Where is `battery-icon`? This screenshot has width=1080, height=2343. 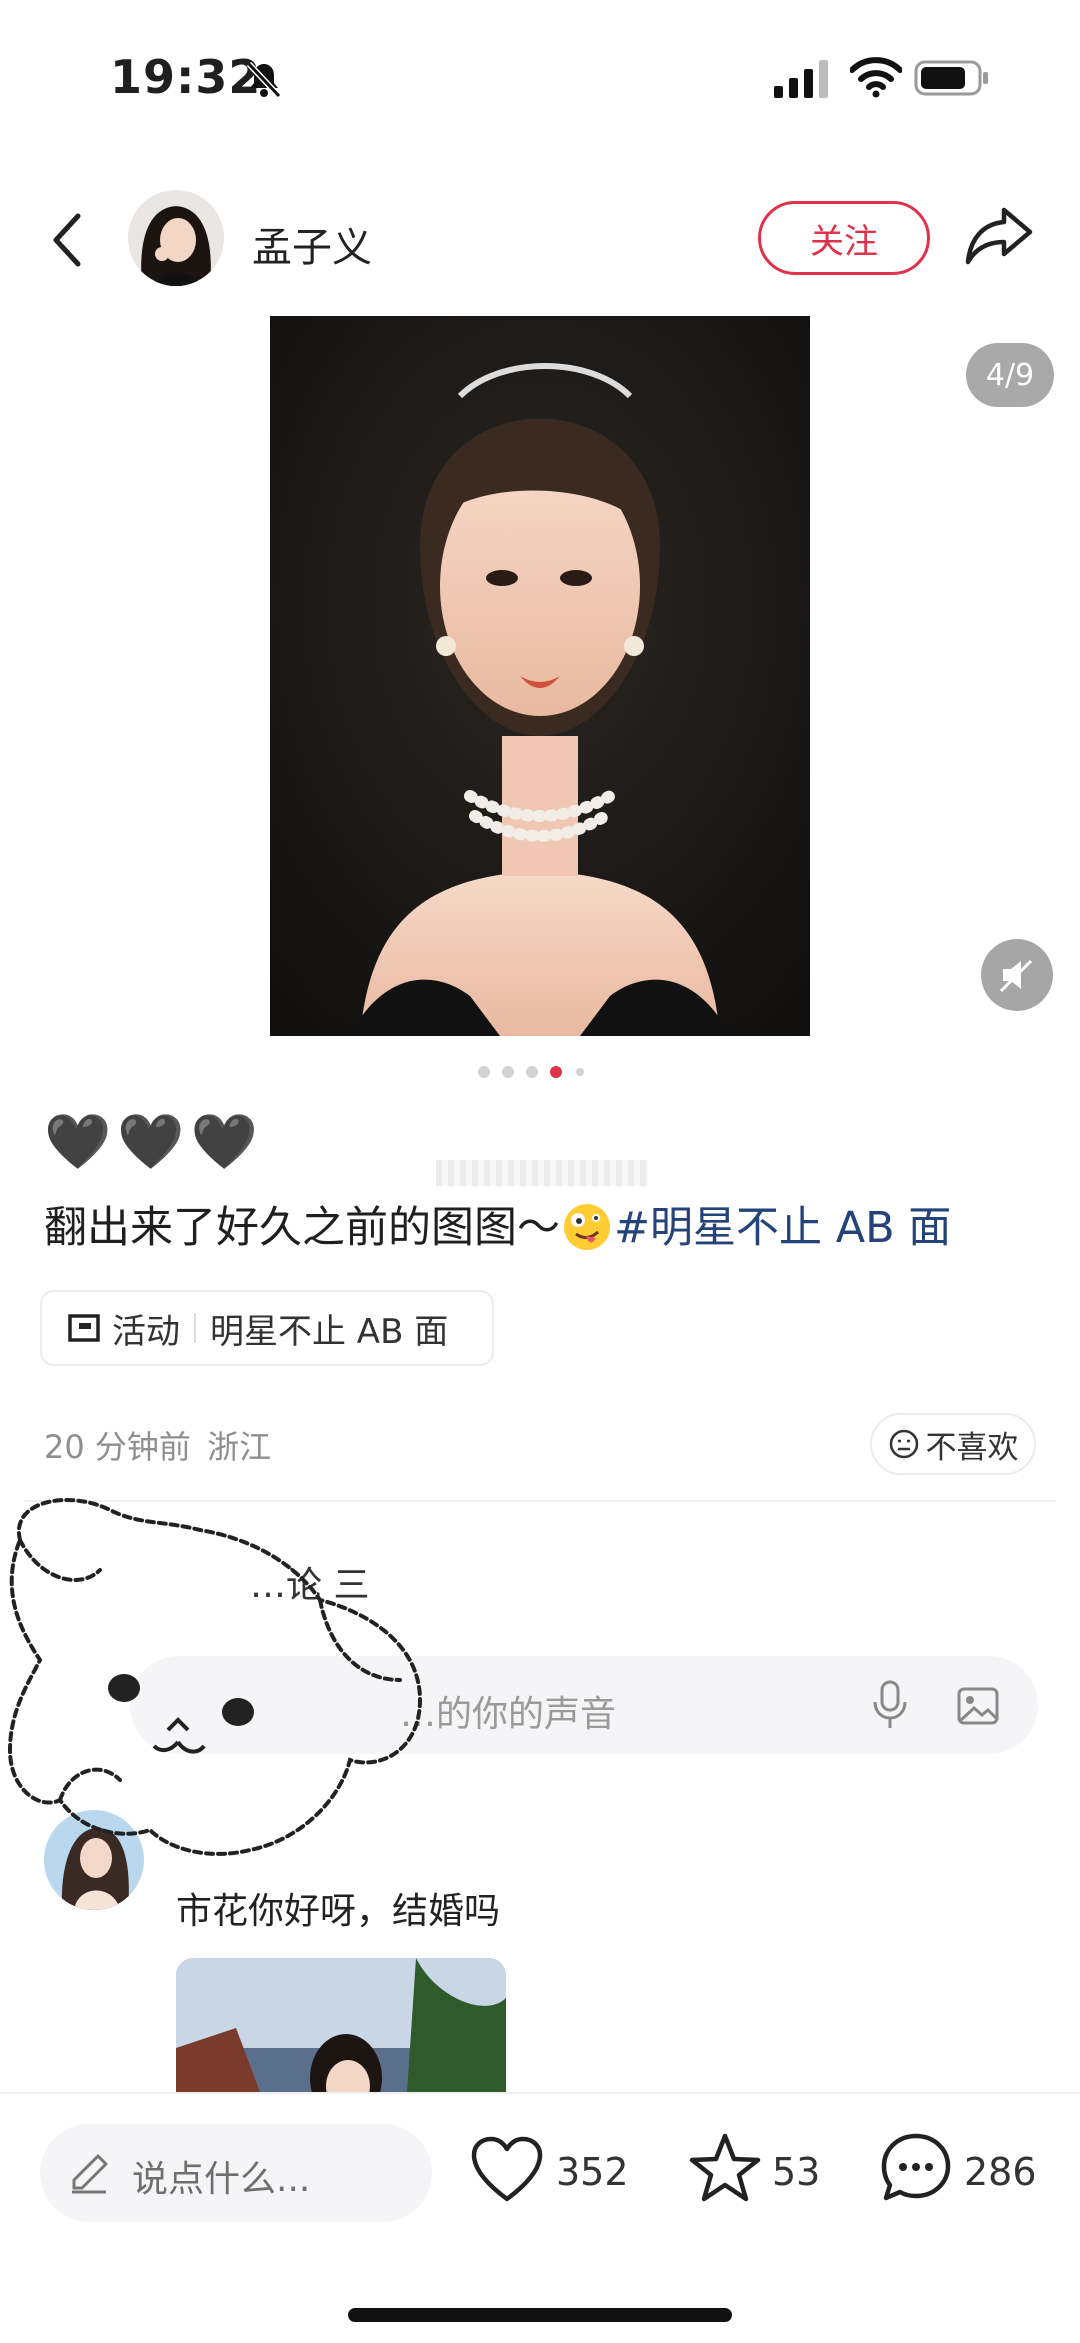 battery-icon is located at coordinates (951, 78).